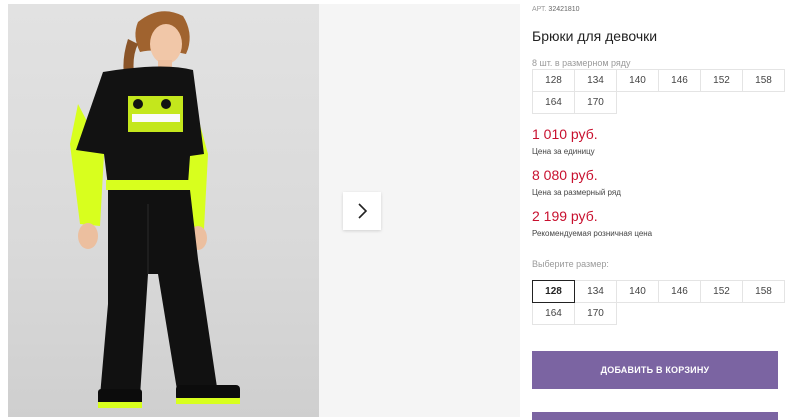 This screenshot has height=420, width=800. What do you see at coordinates (637, 80) in the screenshot?
I see `pack-size-cell: 140` at bounding box center [637, 80].